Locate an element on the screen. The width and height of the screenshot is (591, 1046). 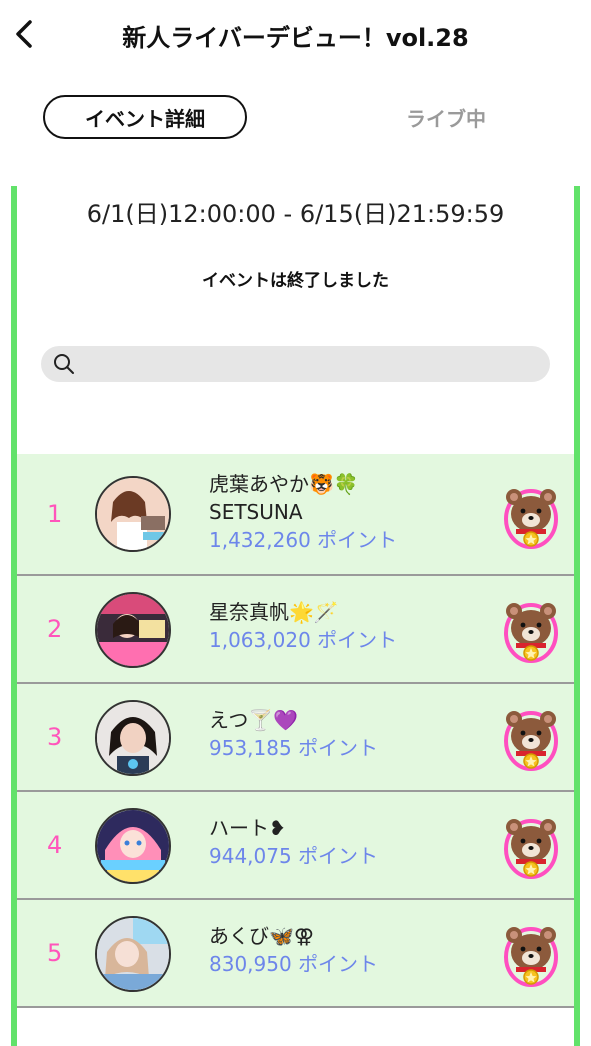
search-input is located at coordinates (310, 365).